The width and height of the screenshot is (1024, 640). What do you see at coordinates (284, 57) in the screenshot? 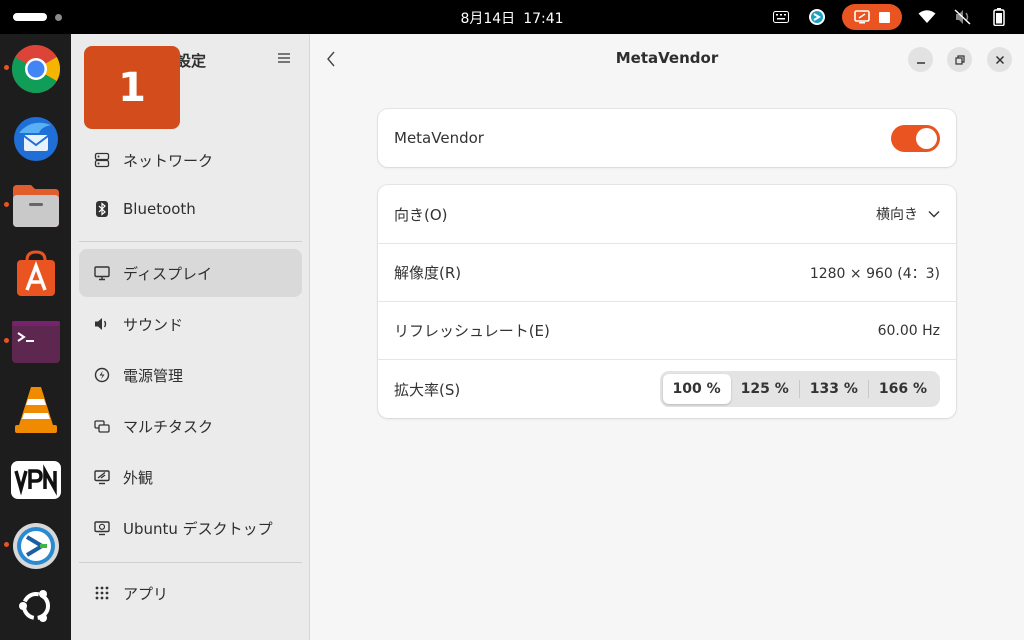
I see `hamburger-menu-icon` at bounding box center [284, 57].